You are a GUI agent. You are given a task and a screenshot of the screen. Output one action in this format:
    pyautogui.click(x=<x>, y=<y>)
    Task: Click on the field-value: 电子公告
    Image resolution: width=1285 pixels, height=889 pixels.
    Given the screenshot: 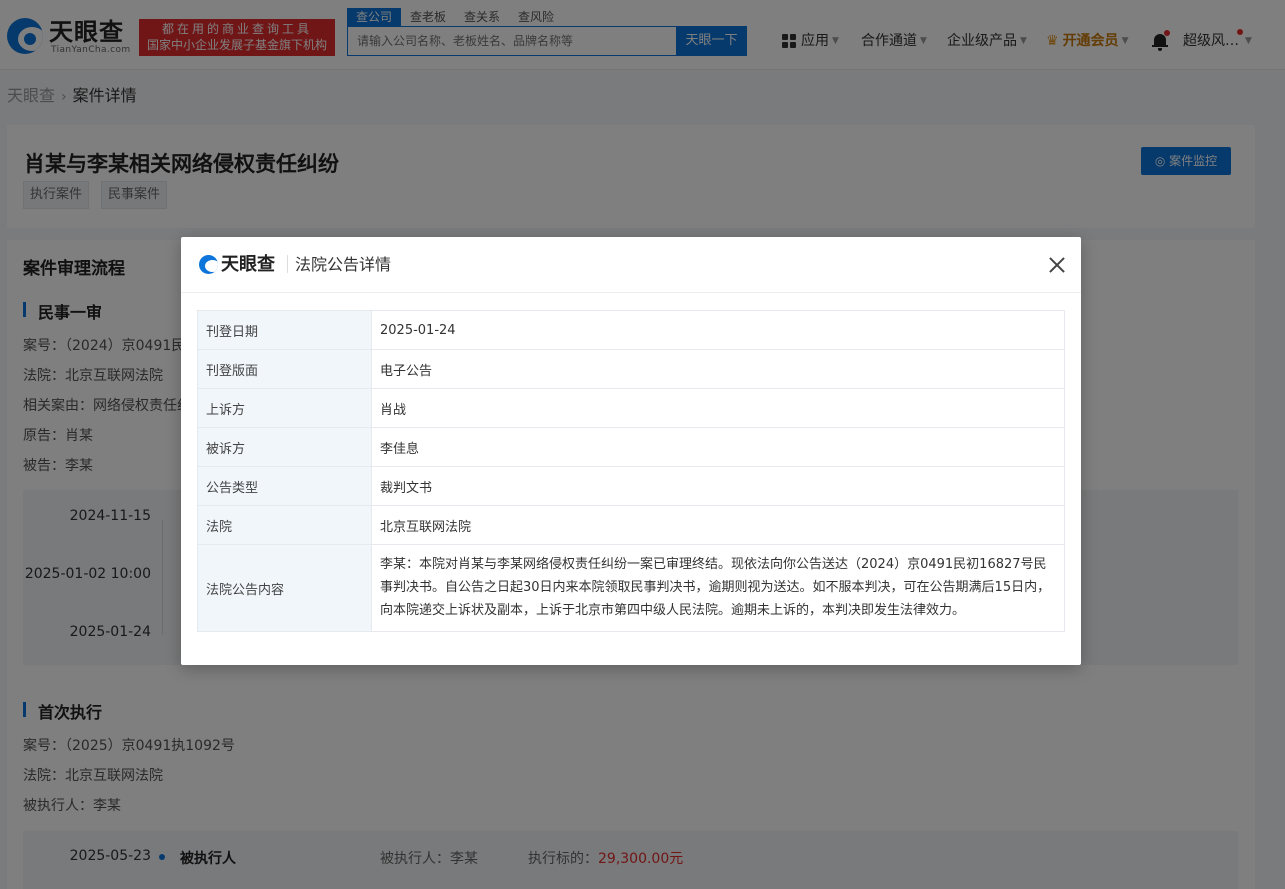 What is the action you would take?
    pyautogui.click(x=718, y=369)
    